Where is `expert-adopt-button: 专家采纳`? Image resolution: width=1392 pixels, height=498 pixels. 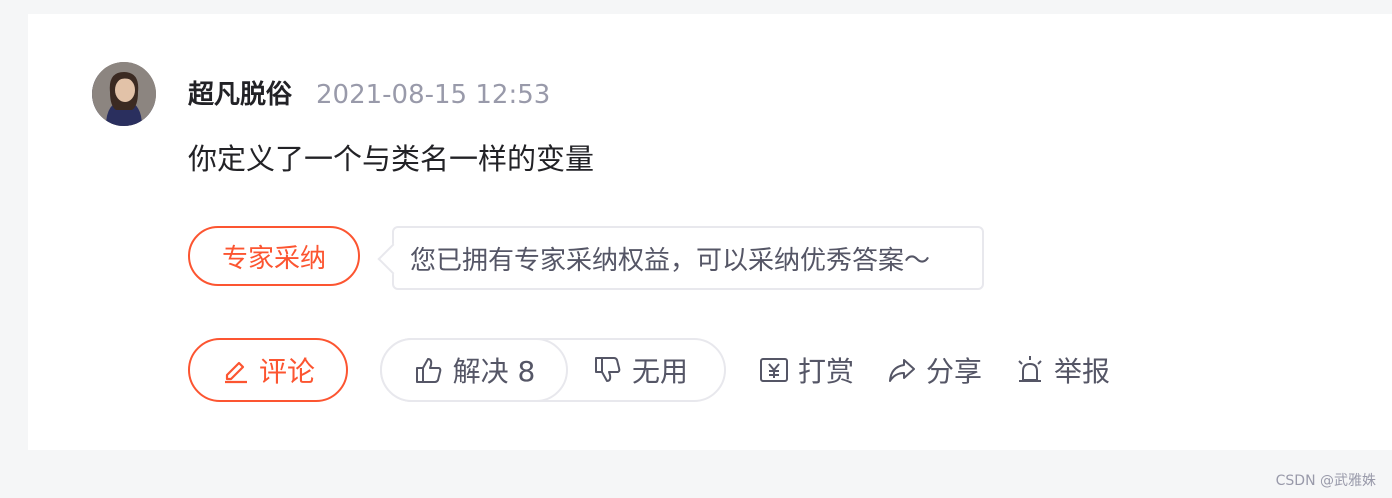 expert-adopt-button: 专家采纳 is located at coordinates (274, 256).